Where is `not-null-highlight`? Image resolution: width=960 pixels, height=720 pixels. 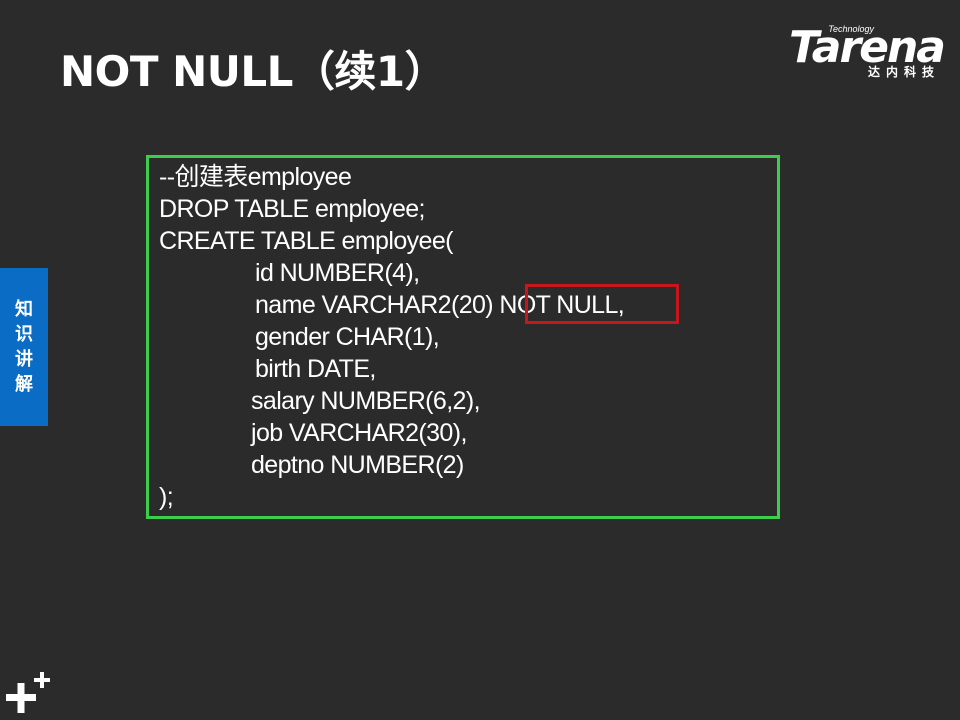 not-null-highlight is located at coordinates (602, 304).